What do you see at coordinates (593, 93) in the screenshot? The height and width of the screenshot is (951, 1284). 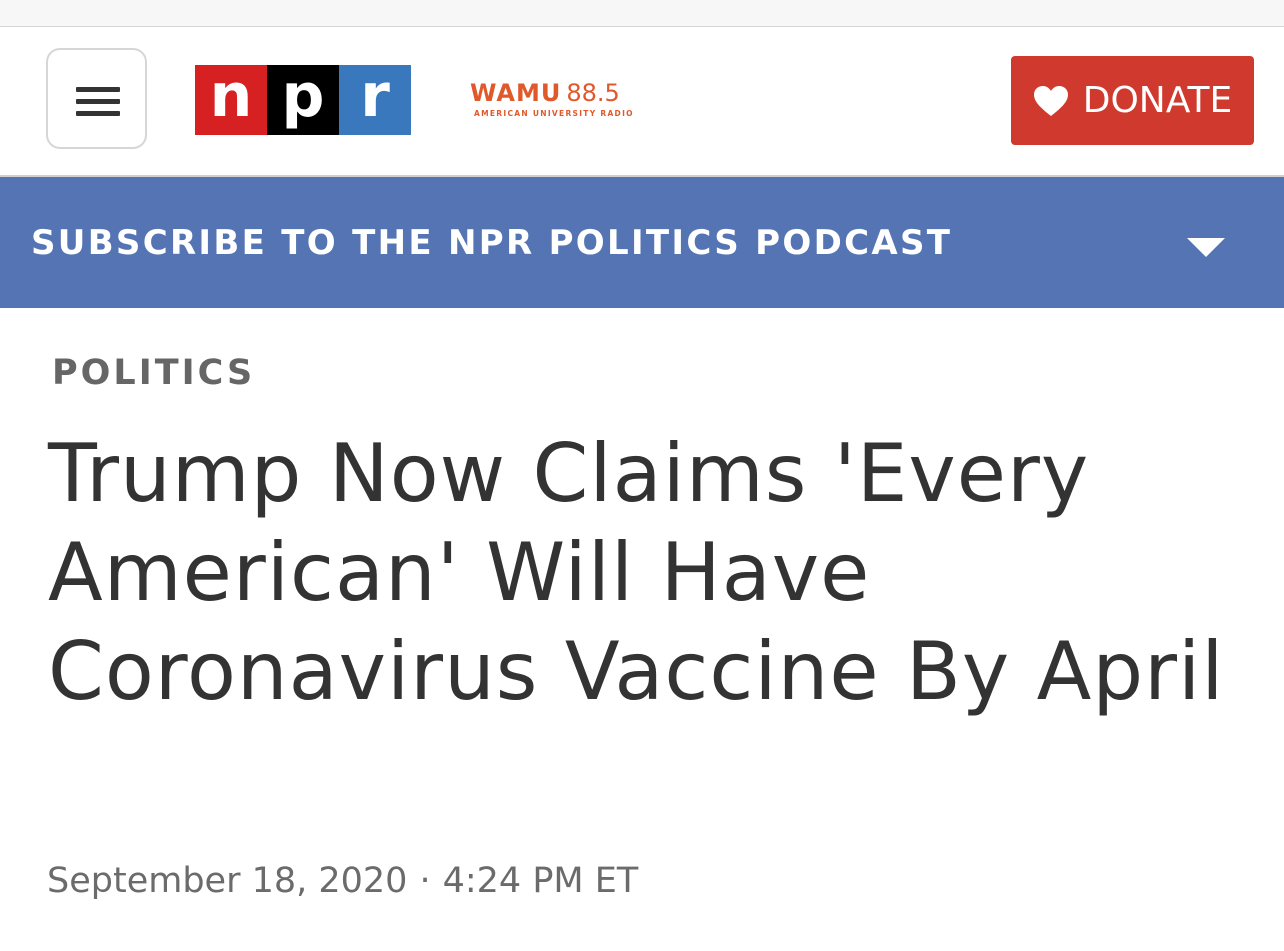 I see `station-frequency: 88.5` at bounding box center [593, 93].